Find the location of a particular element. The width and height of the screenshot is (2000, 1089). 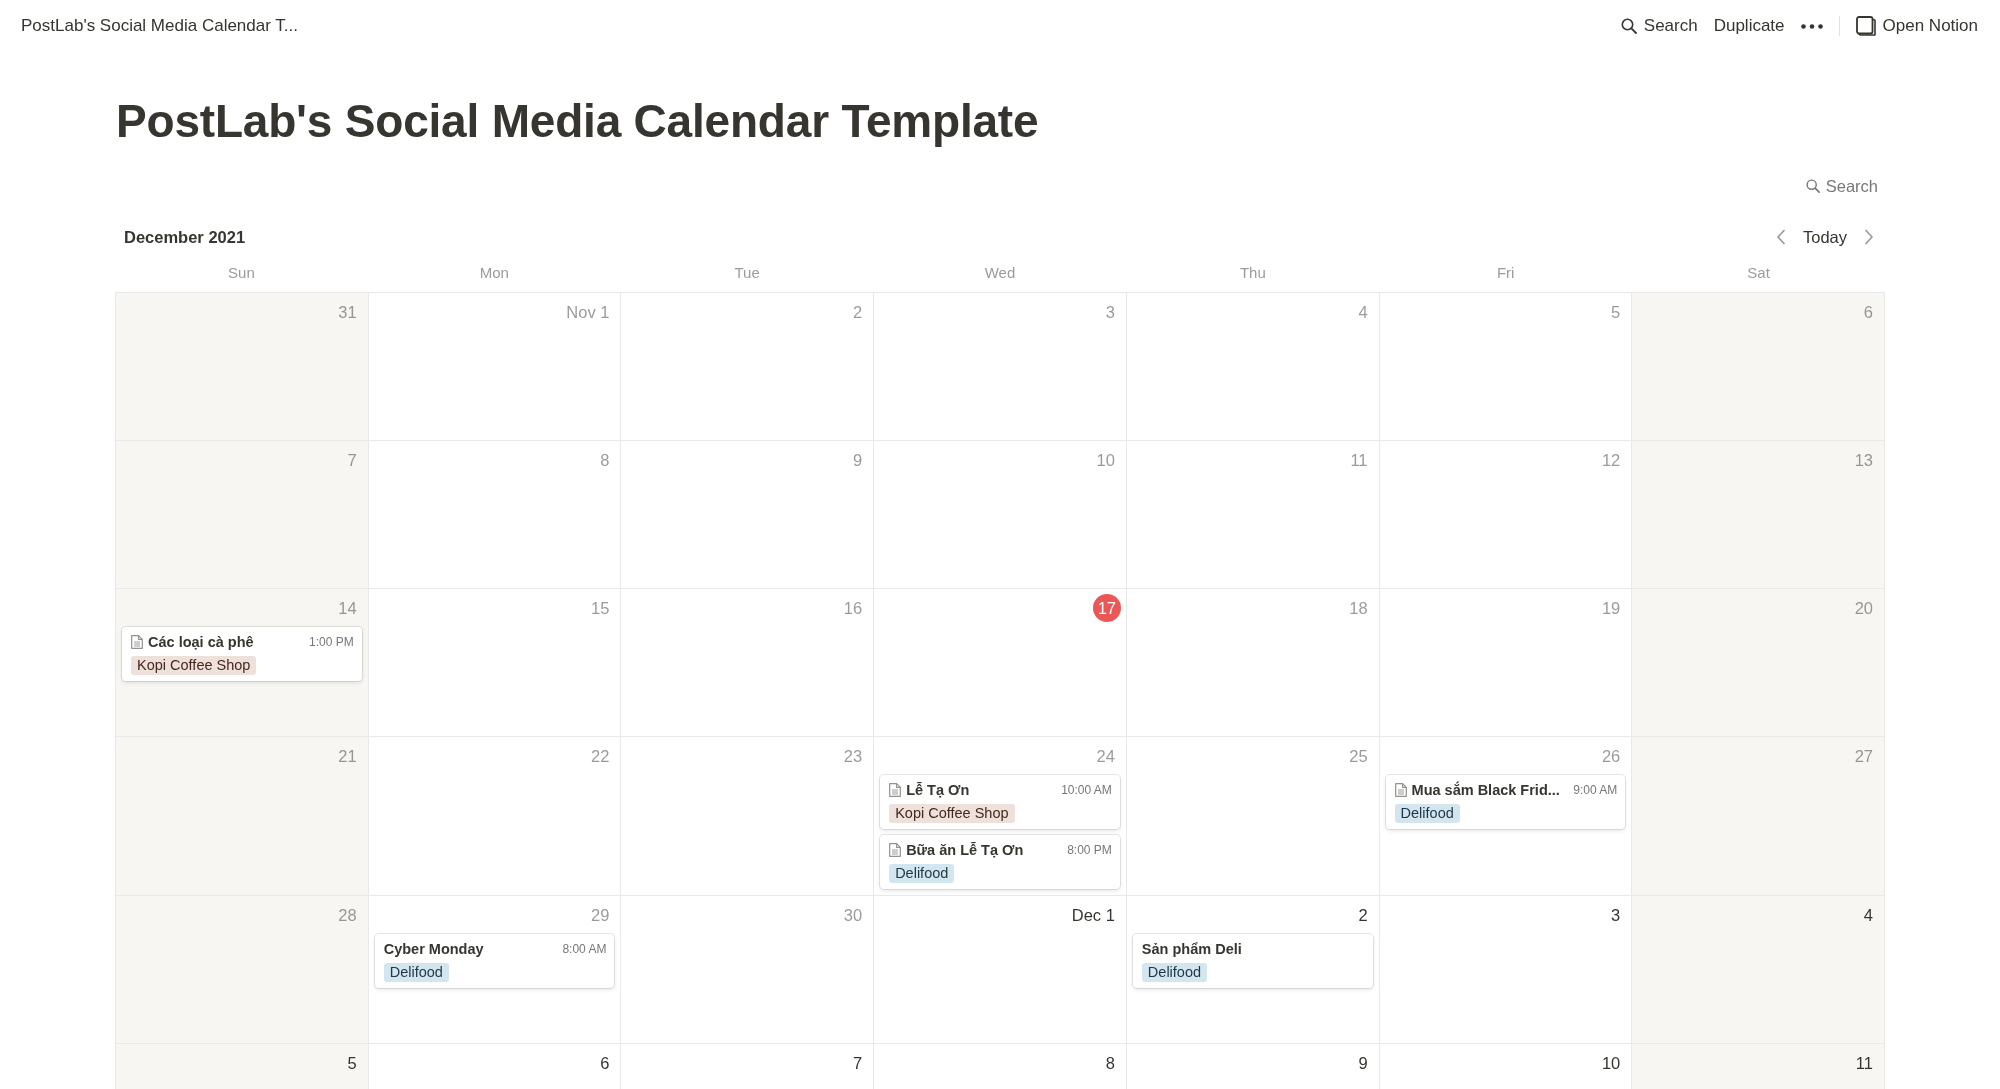

event-time: 8:00 AM is located at coordinates (584, 949).